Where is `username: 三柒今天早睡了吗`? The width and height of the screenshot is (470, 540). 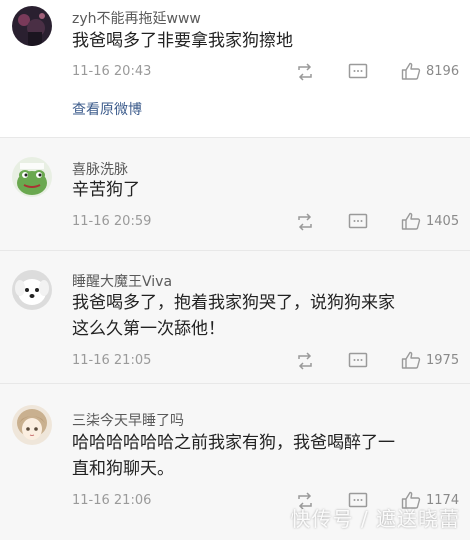 username: 三柒今天早睡了吗 is located at coordinates (128, 420).